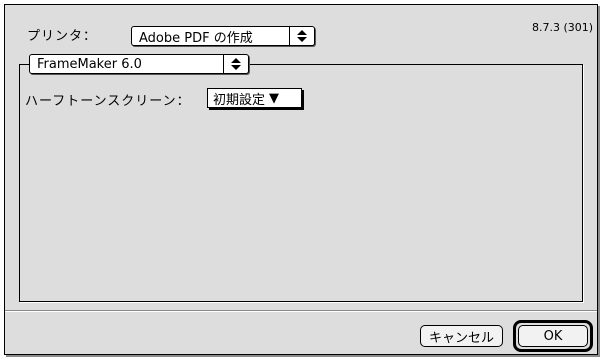 This screenshot has height=360, width=604. I want to click on panel-popup-value: FrameMaker 6.0, so click(89, 64).